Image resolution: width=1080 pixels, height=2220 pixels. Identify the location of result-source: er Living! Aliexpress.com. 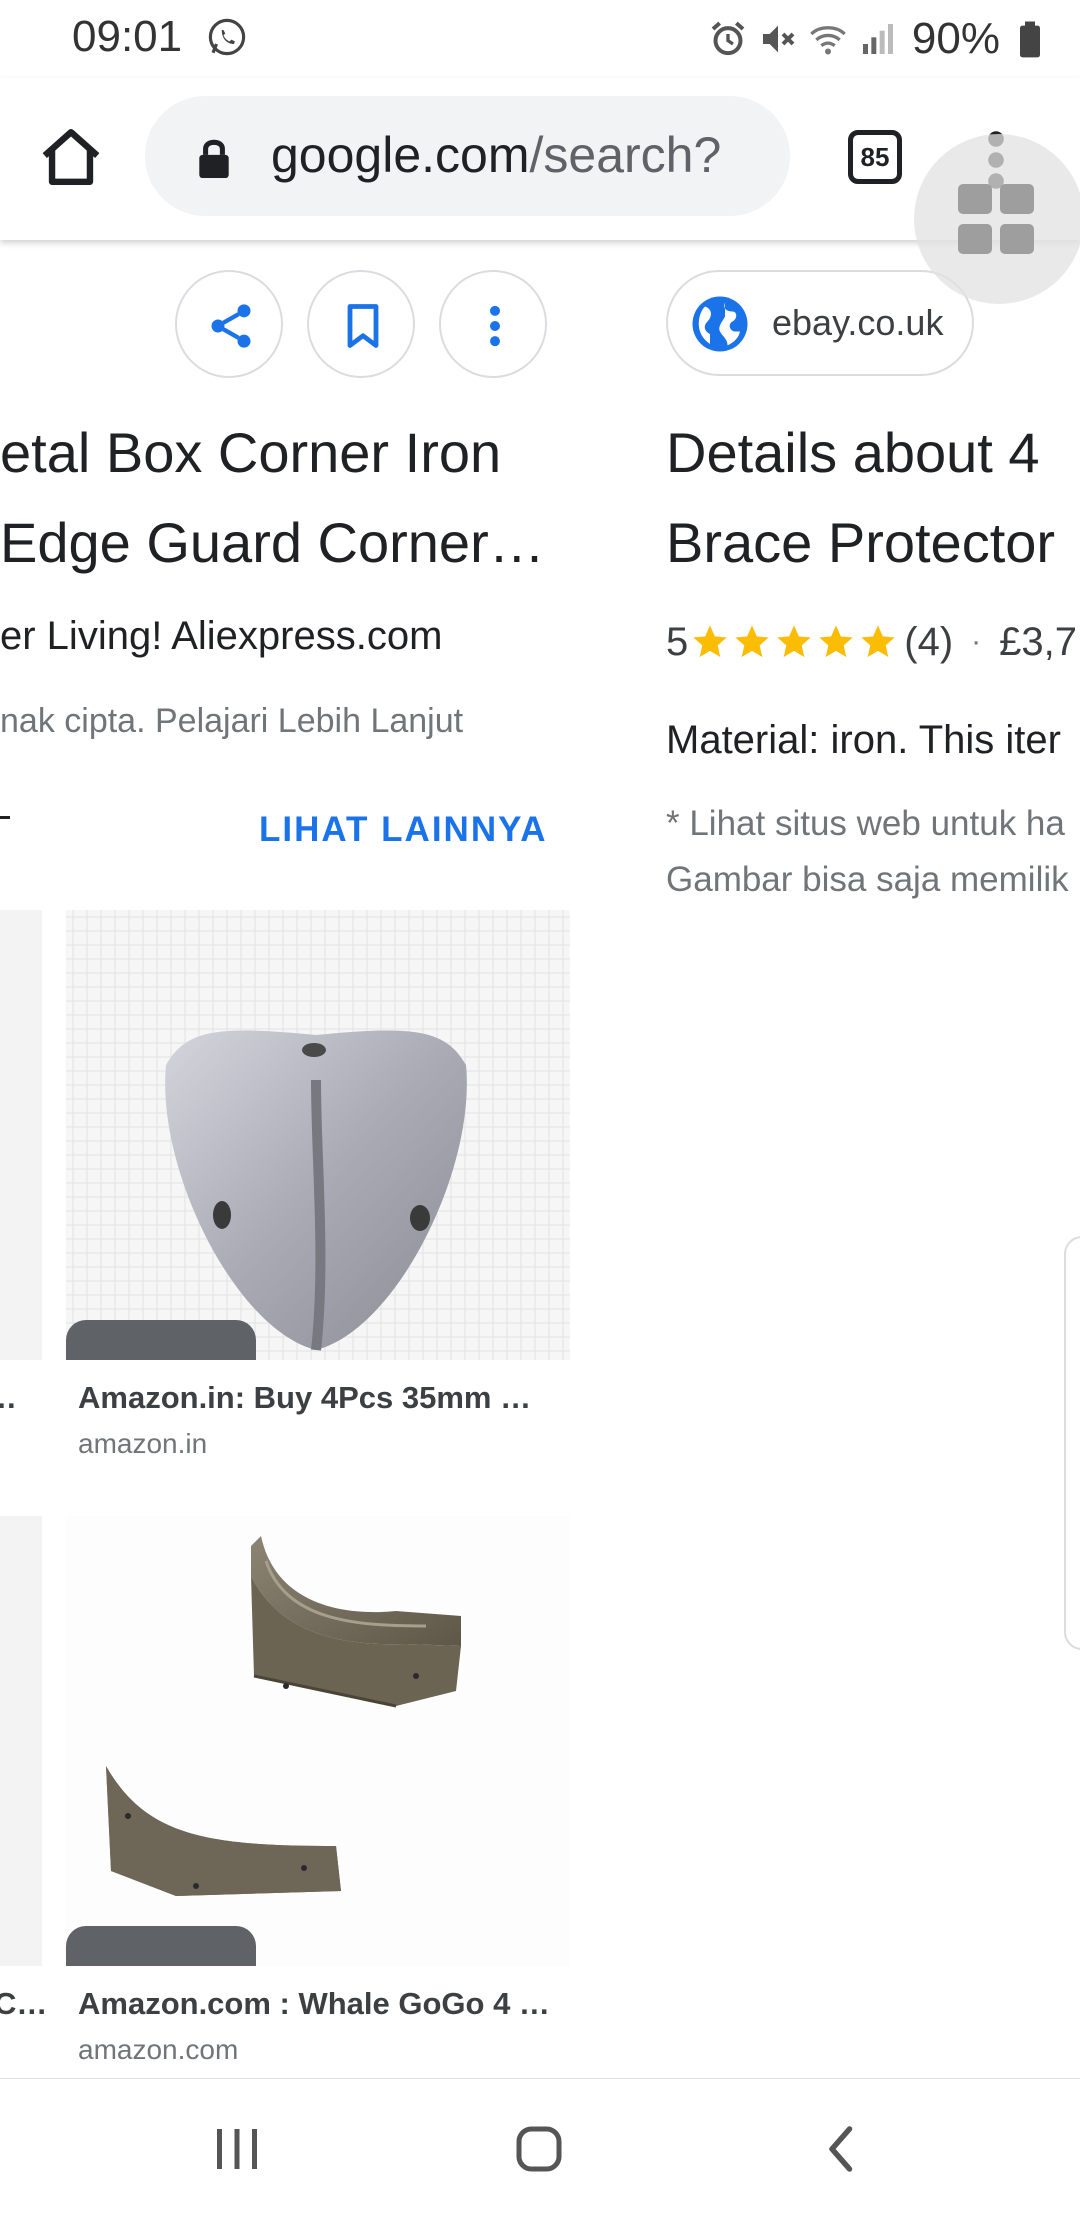
(221, 636).